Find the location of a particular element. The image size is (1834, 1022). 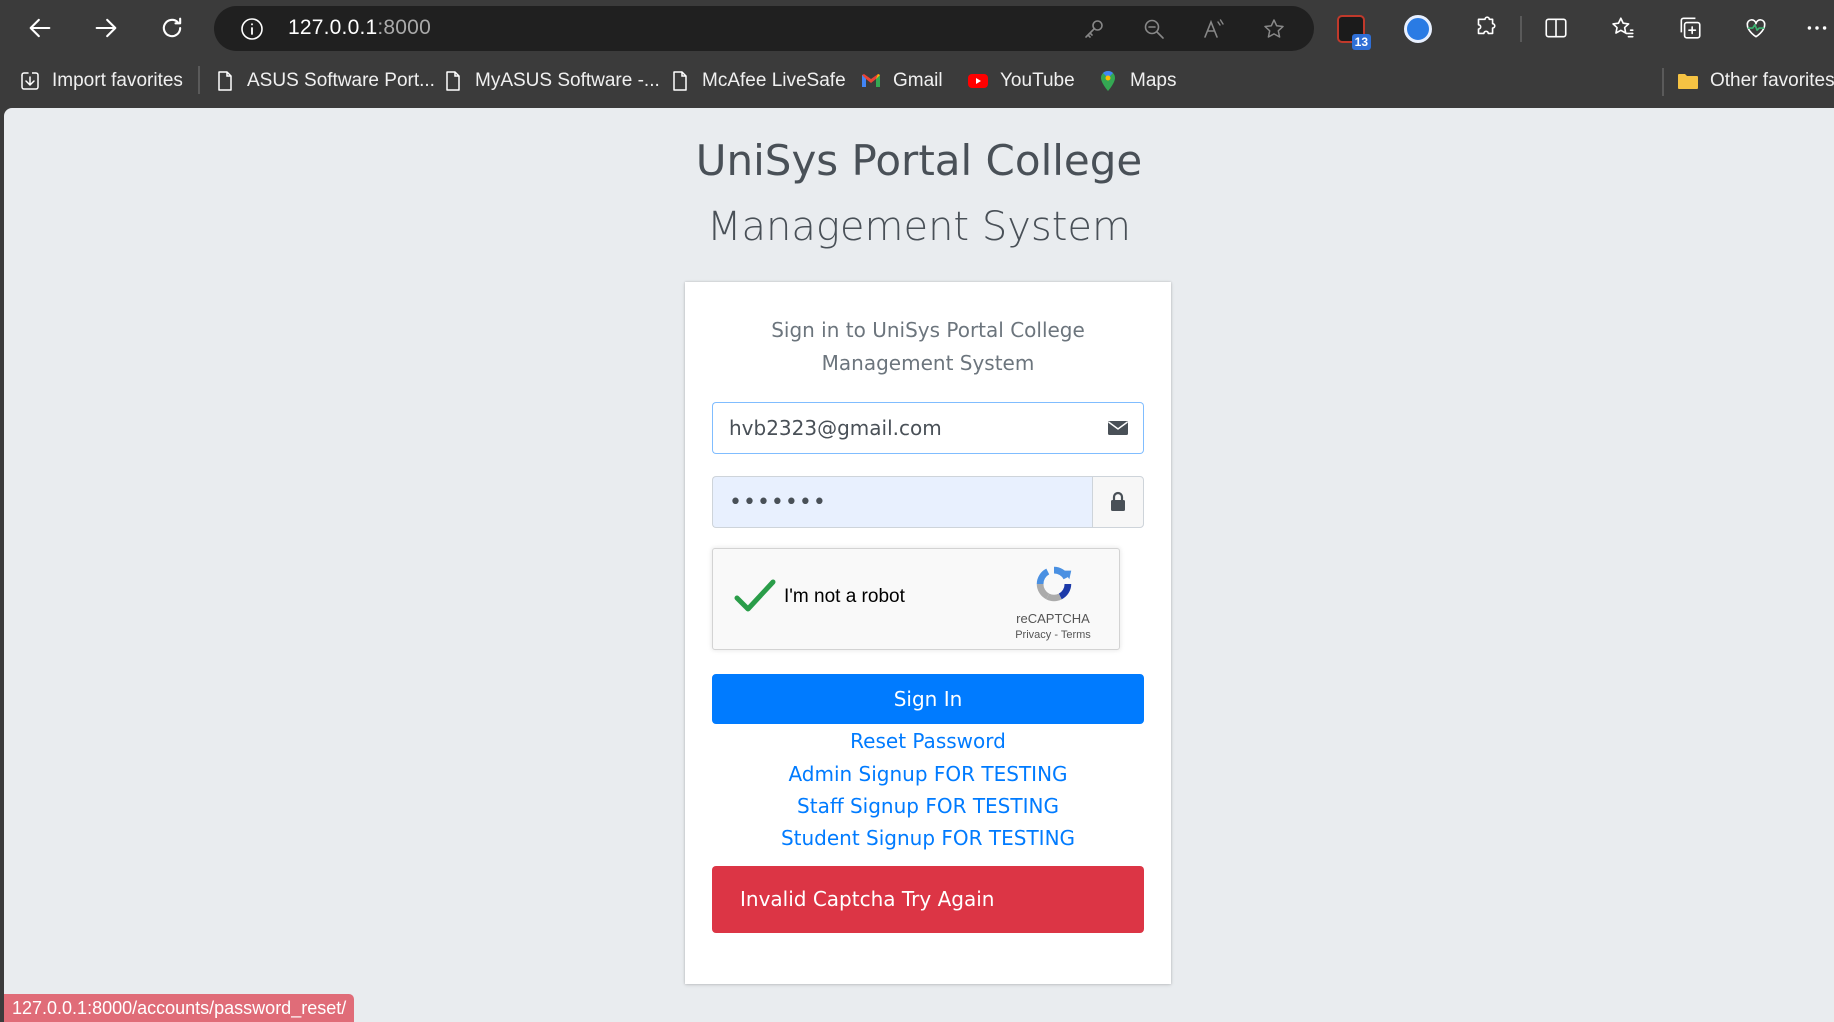

key-icon is located at coordinates (1094, 29).